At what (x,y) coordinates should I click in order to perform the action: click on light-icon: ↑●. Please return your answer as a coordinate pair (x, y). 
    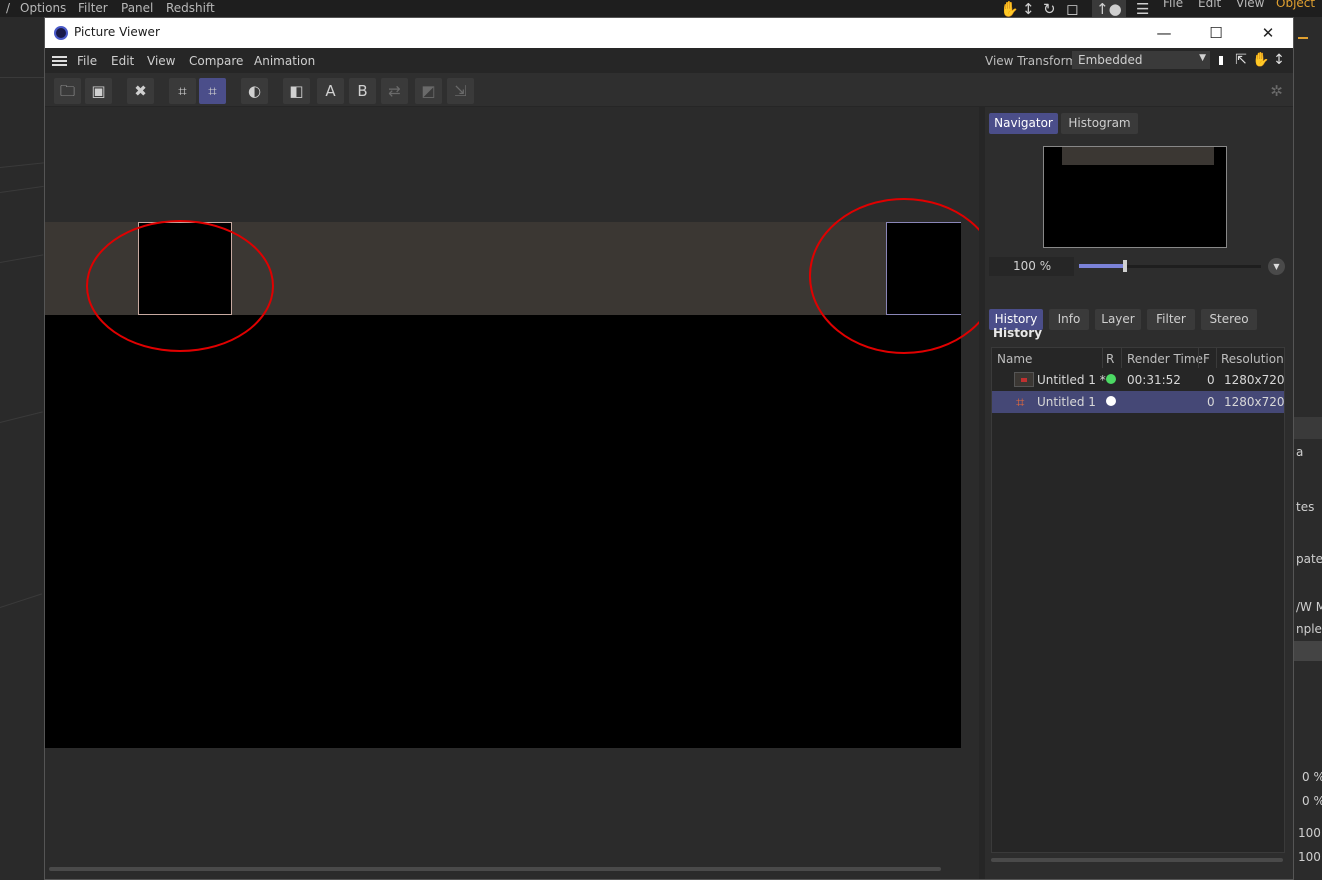
    Looking at the image, I should click on (1109, 9).